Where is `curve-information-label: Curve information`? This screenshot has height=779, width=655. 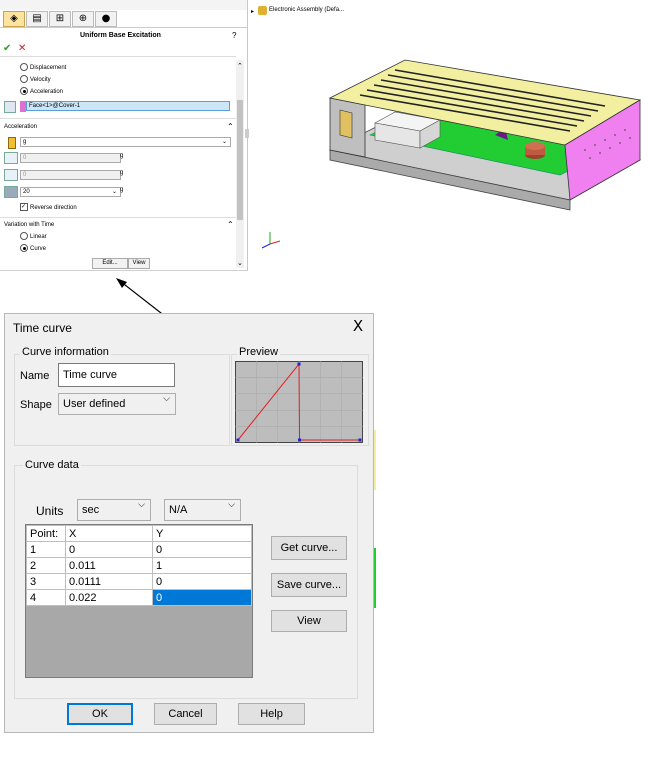 curve-information-label: Curve information is located at coordinates (65, 352).